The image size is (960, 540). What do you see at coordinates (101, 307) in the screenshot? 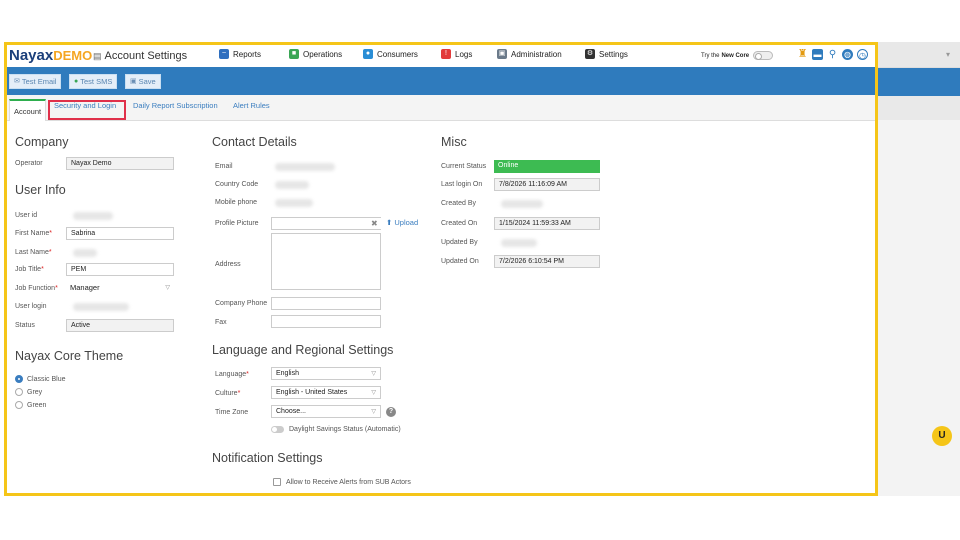
I see `user-login-redacted` at bounding box center [101, 307].